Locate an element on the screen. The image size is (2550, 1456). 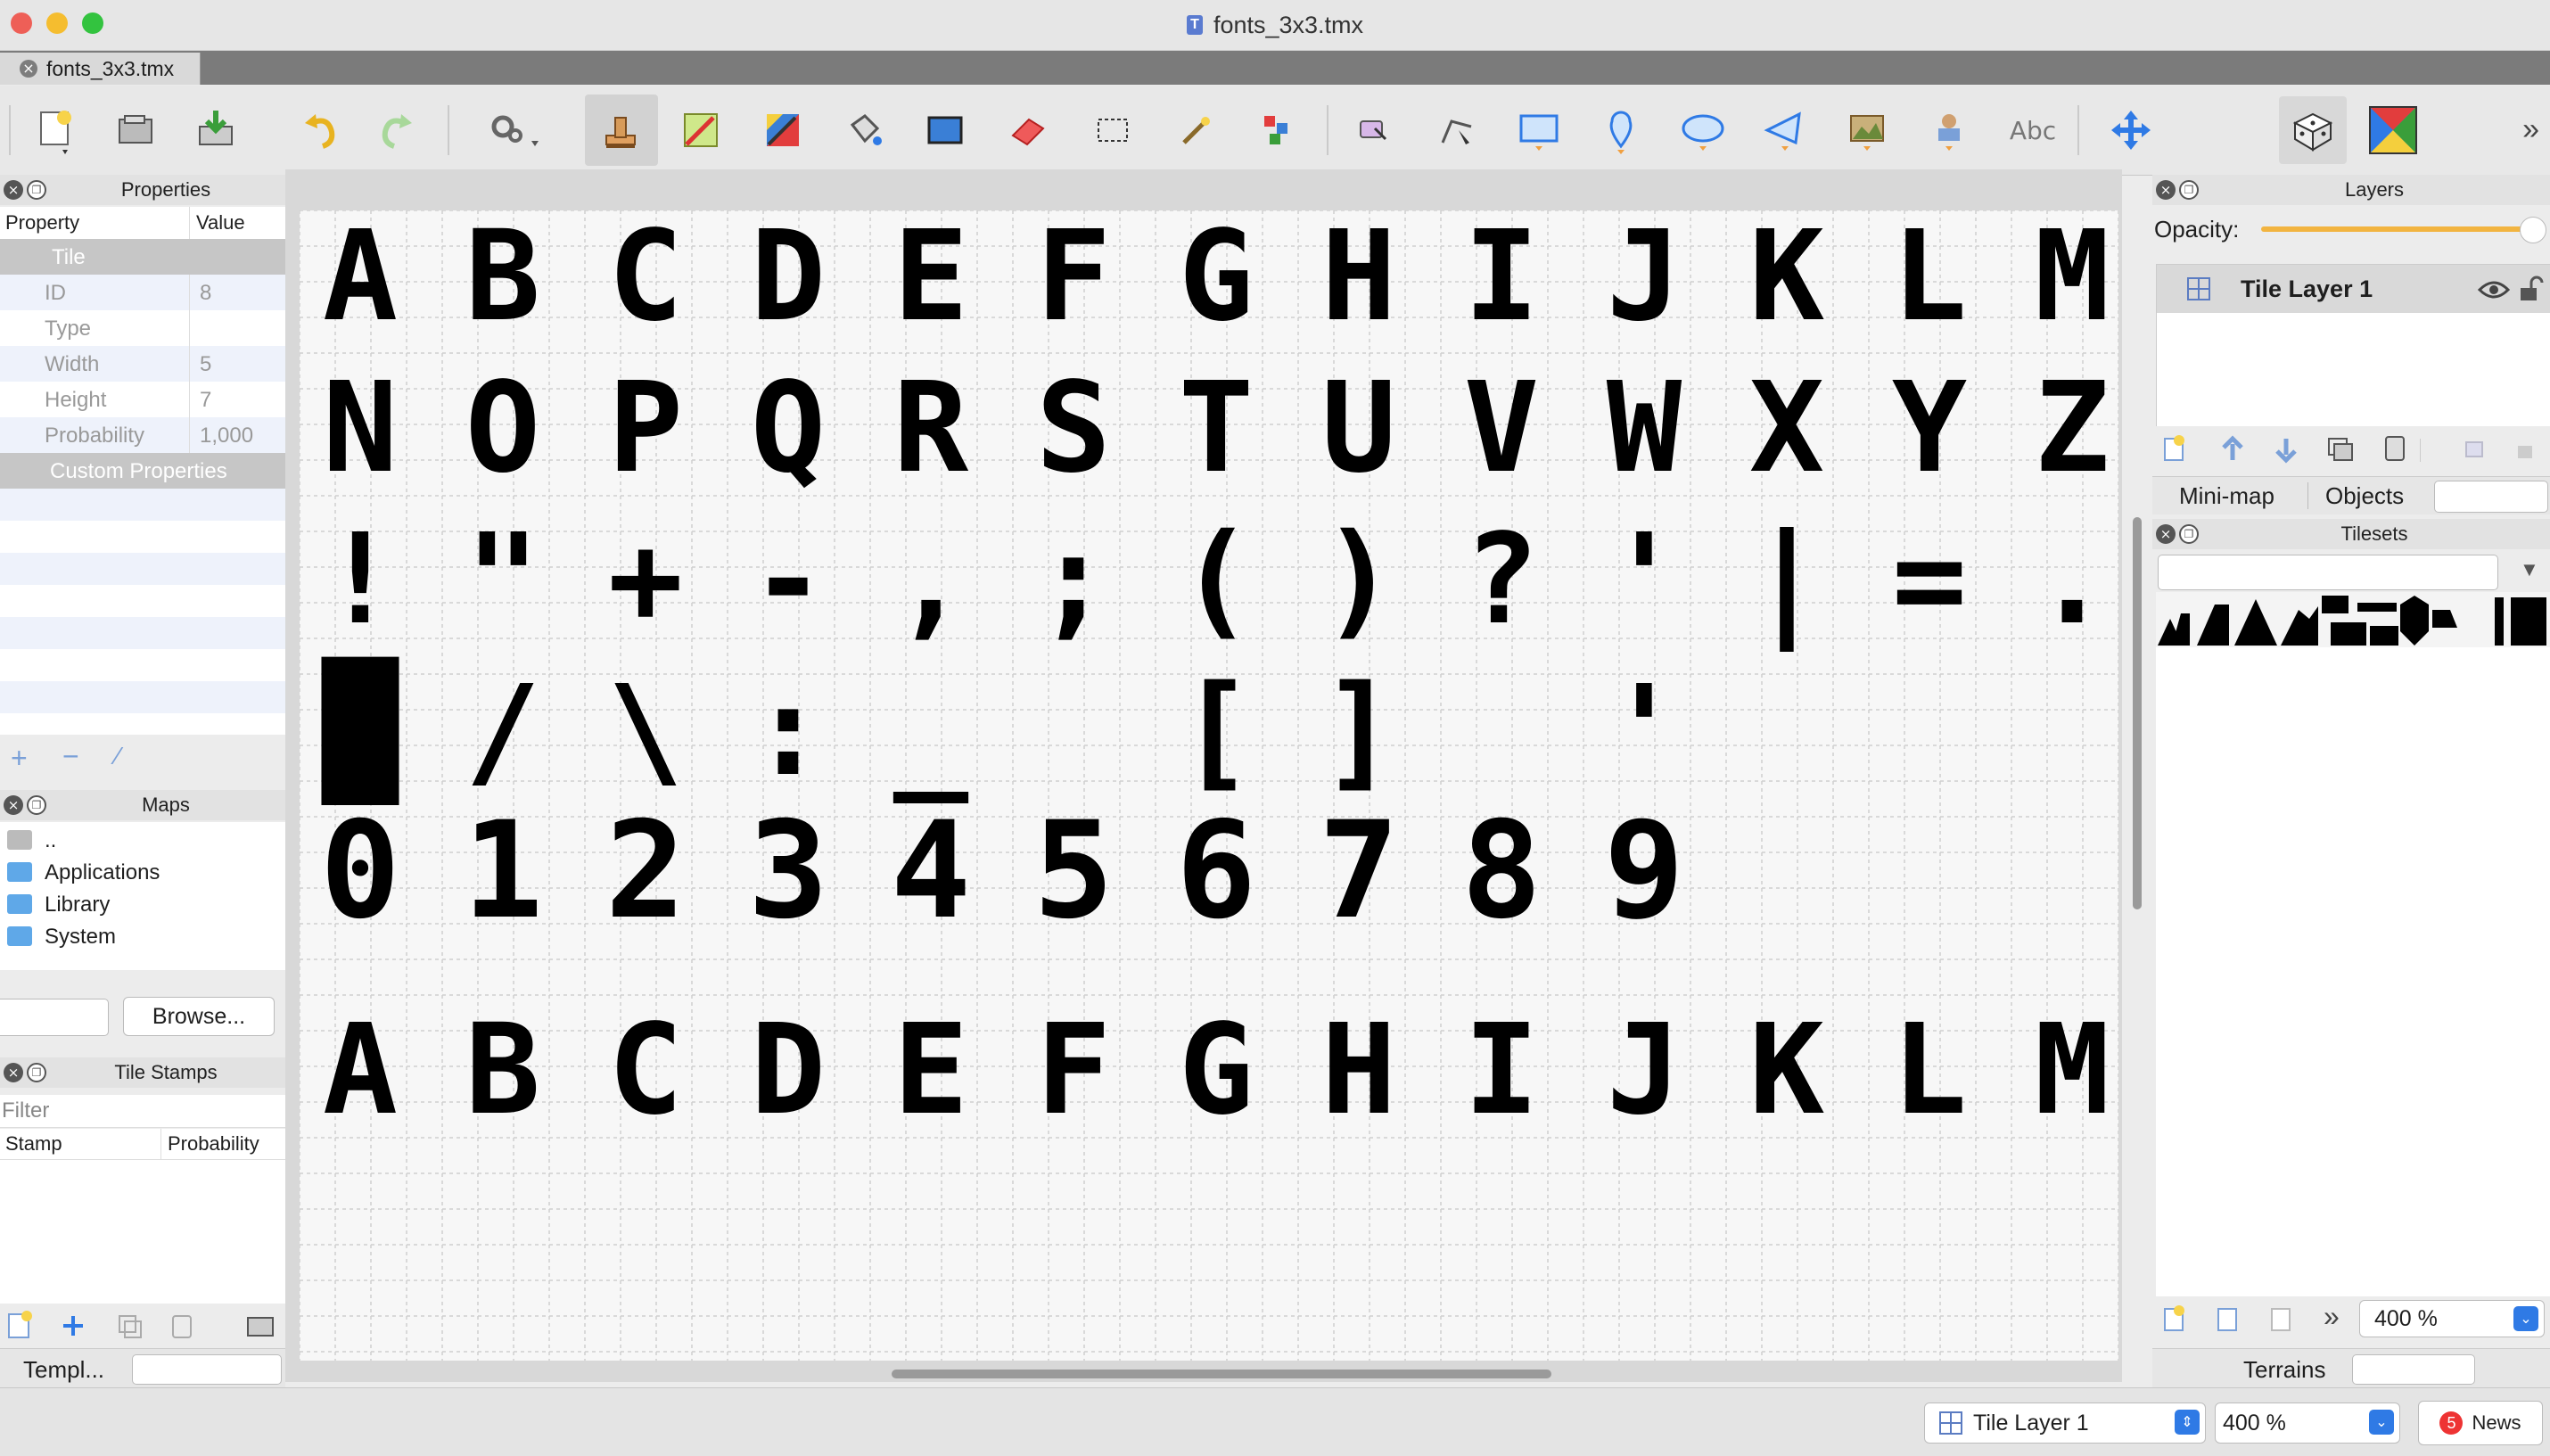
glyph-tile: ' is located at coordinates (1644, 580).